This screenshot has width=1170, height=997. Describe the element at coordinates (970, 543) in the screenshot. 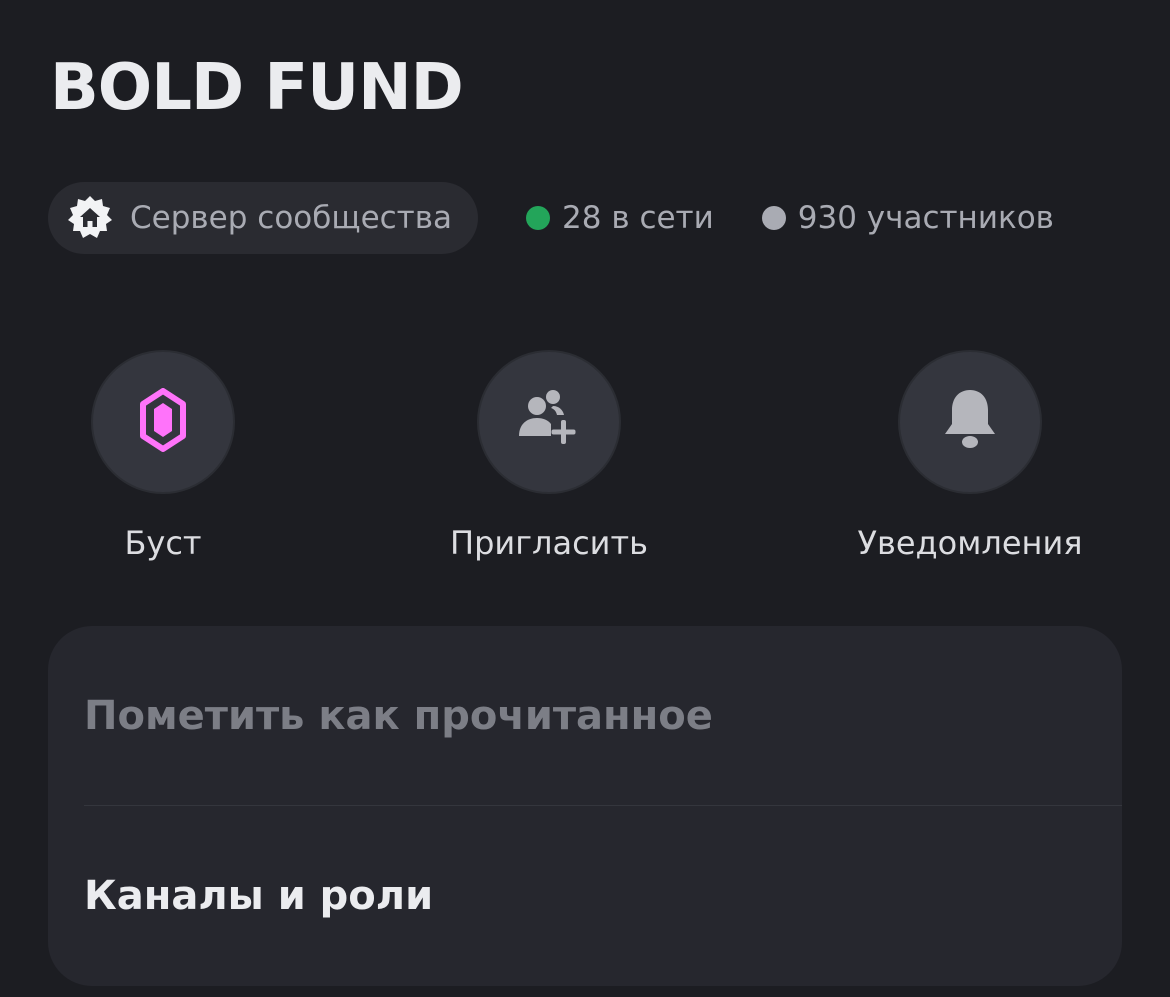

I see `notifications-label: Уведомления` at that location.